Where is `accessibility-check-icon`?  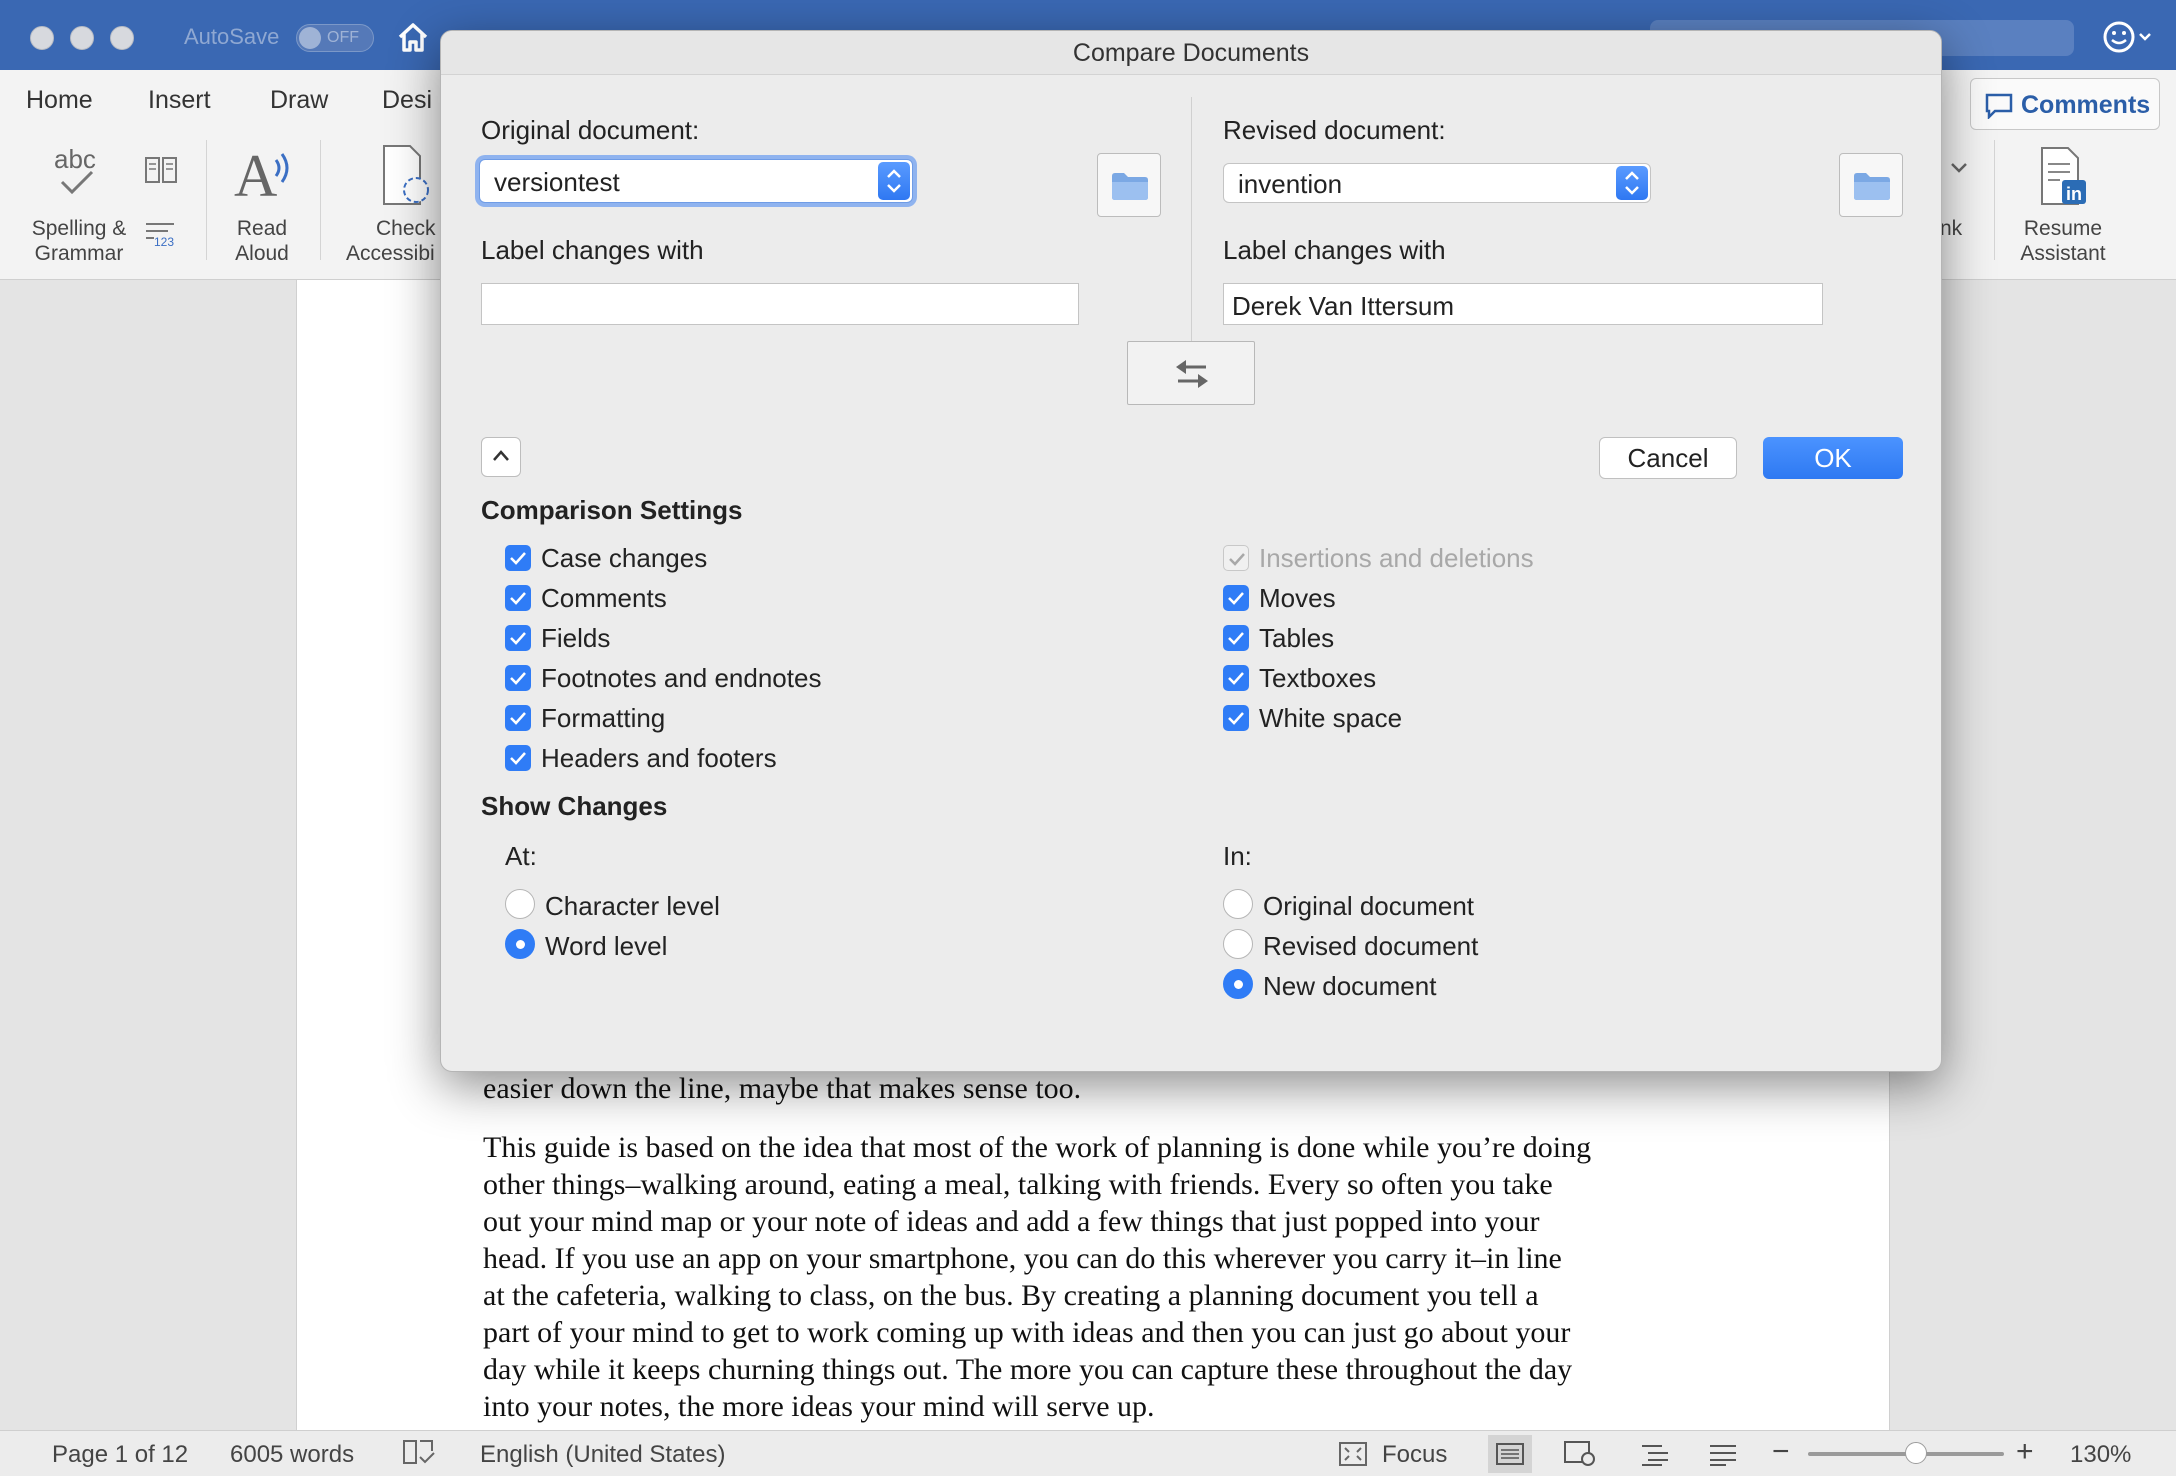
accessibility-check-icon is located at coordinates (410, 176).